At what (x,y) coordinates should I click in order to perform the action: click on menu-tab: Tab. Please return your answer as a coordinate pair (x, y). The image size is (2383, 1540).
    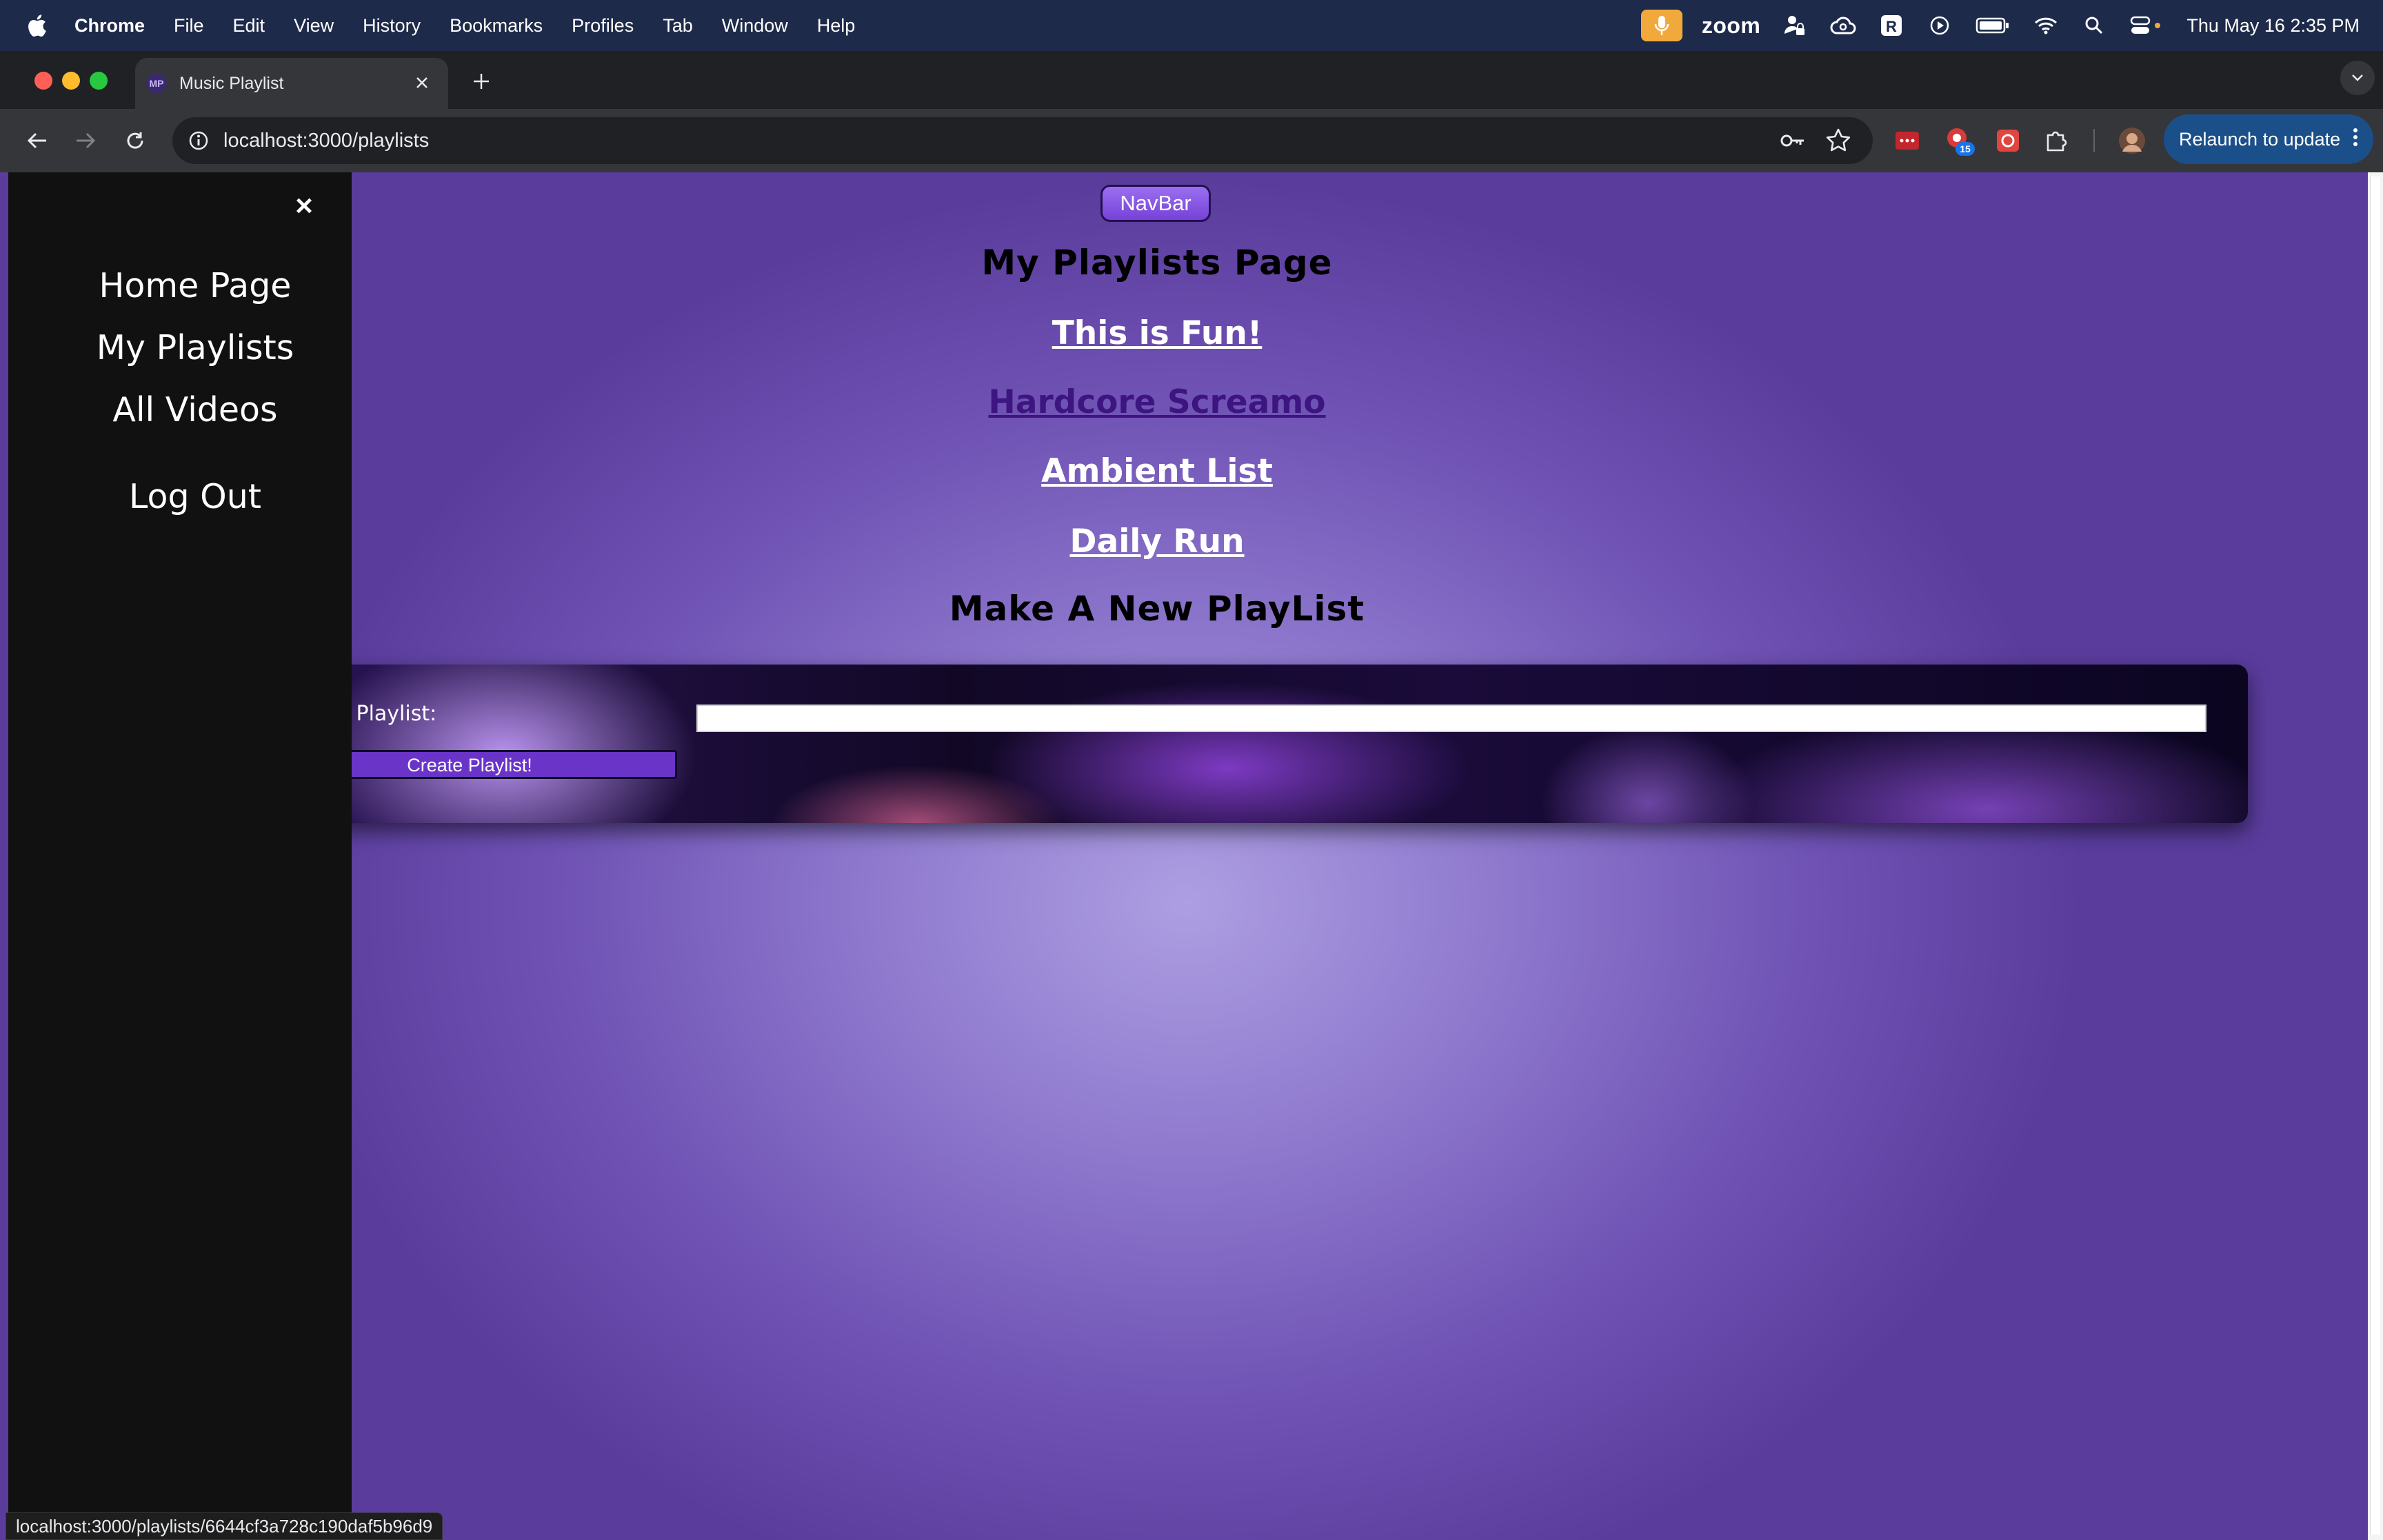
    Looking at the image, I should click on (678, 26).